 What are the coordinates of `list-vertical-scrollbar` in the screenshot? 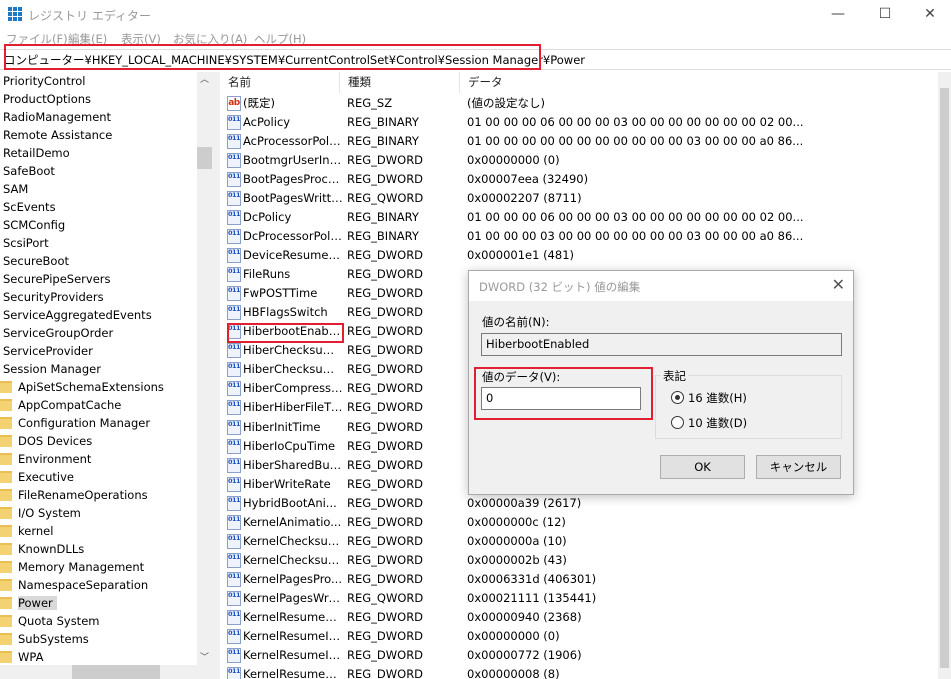 It's located at (944, 375).